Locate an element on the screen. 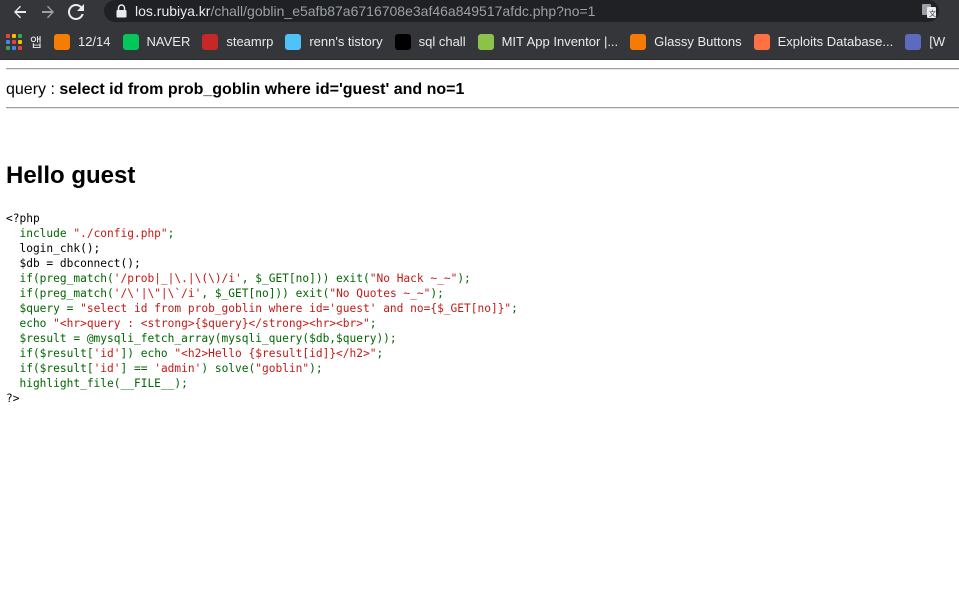 This screenshot has width=959, height=593. code-token: $db = dbconnect(); is located at coordinates (73, 263).